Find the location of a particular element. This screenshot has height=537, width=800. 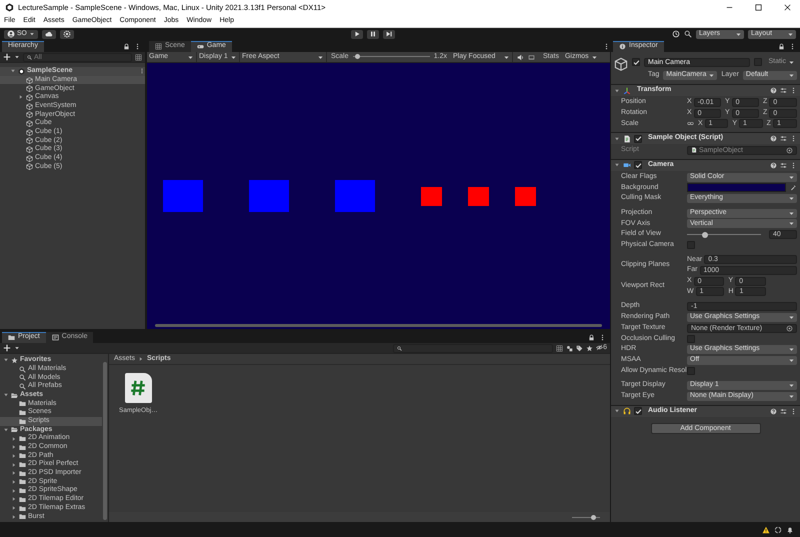

play-icon is located at coordinates (356, 34).